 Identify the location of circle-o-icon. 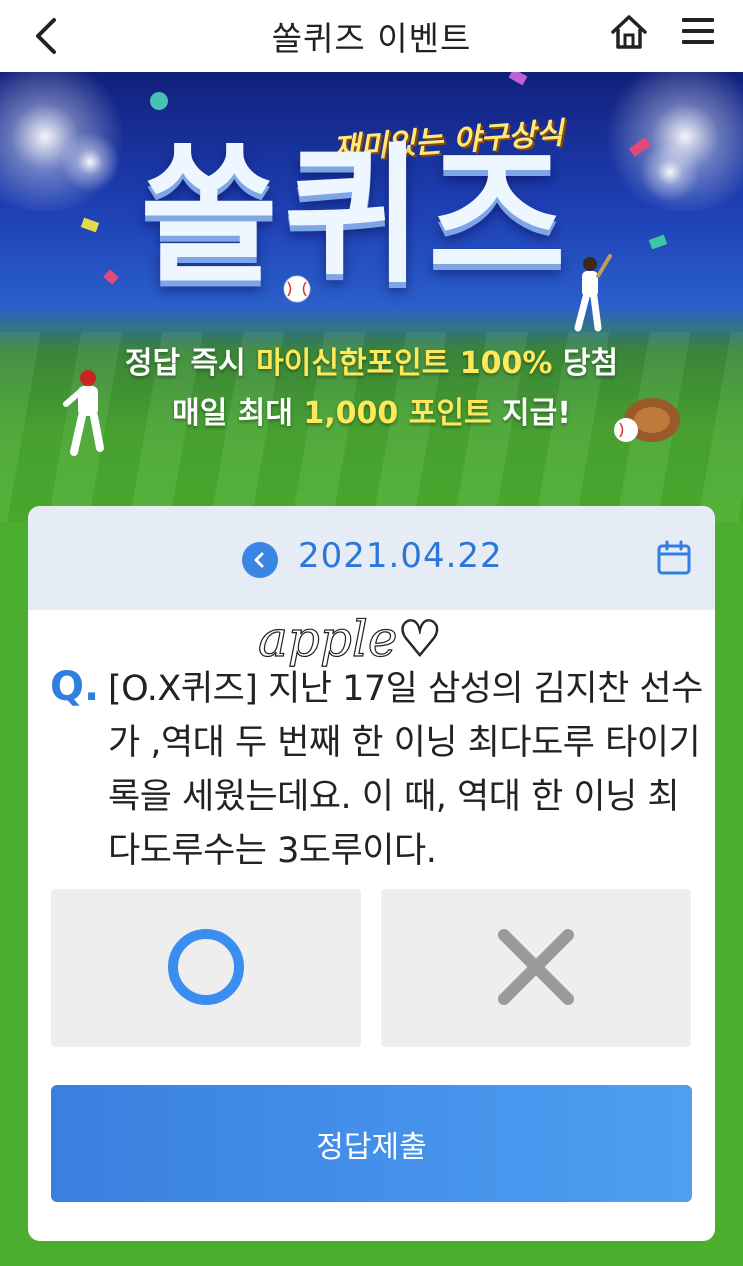
(206, 967).